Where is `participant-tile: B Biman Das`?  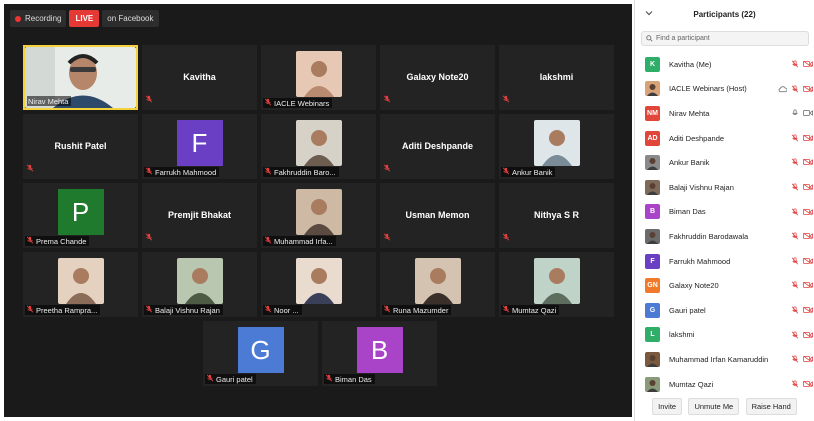
participant-tile: B Biman Das is located at coordinates (379, 353).